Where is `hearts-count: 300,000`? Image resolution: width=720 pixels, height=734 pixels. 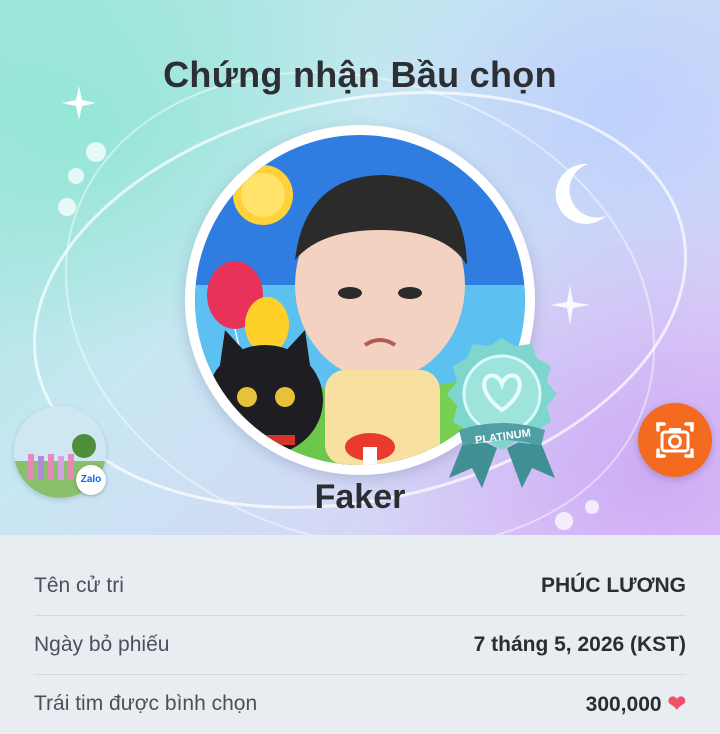 hearts-count: 300,000 is located at coordinates (623, 704).